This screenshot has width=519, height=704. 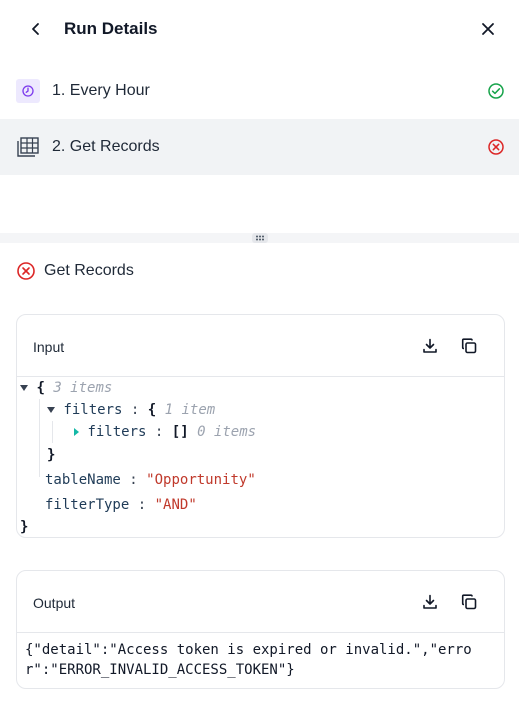 I want to click on page-title: Run Details, so click(x=111, y=28).